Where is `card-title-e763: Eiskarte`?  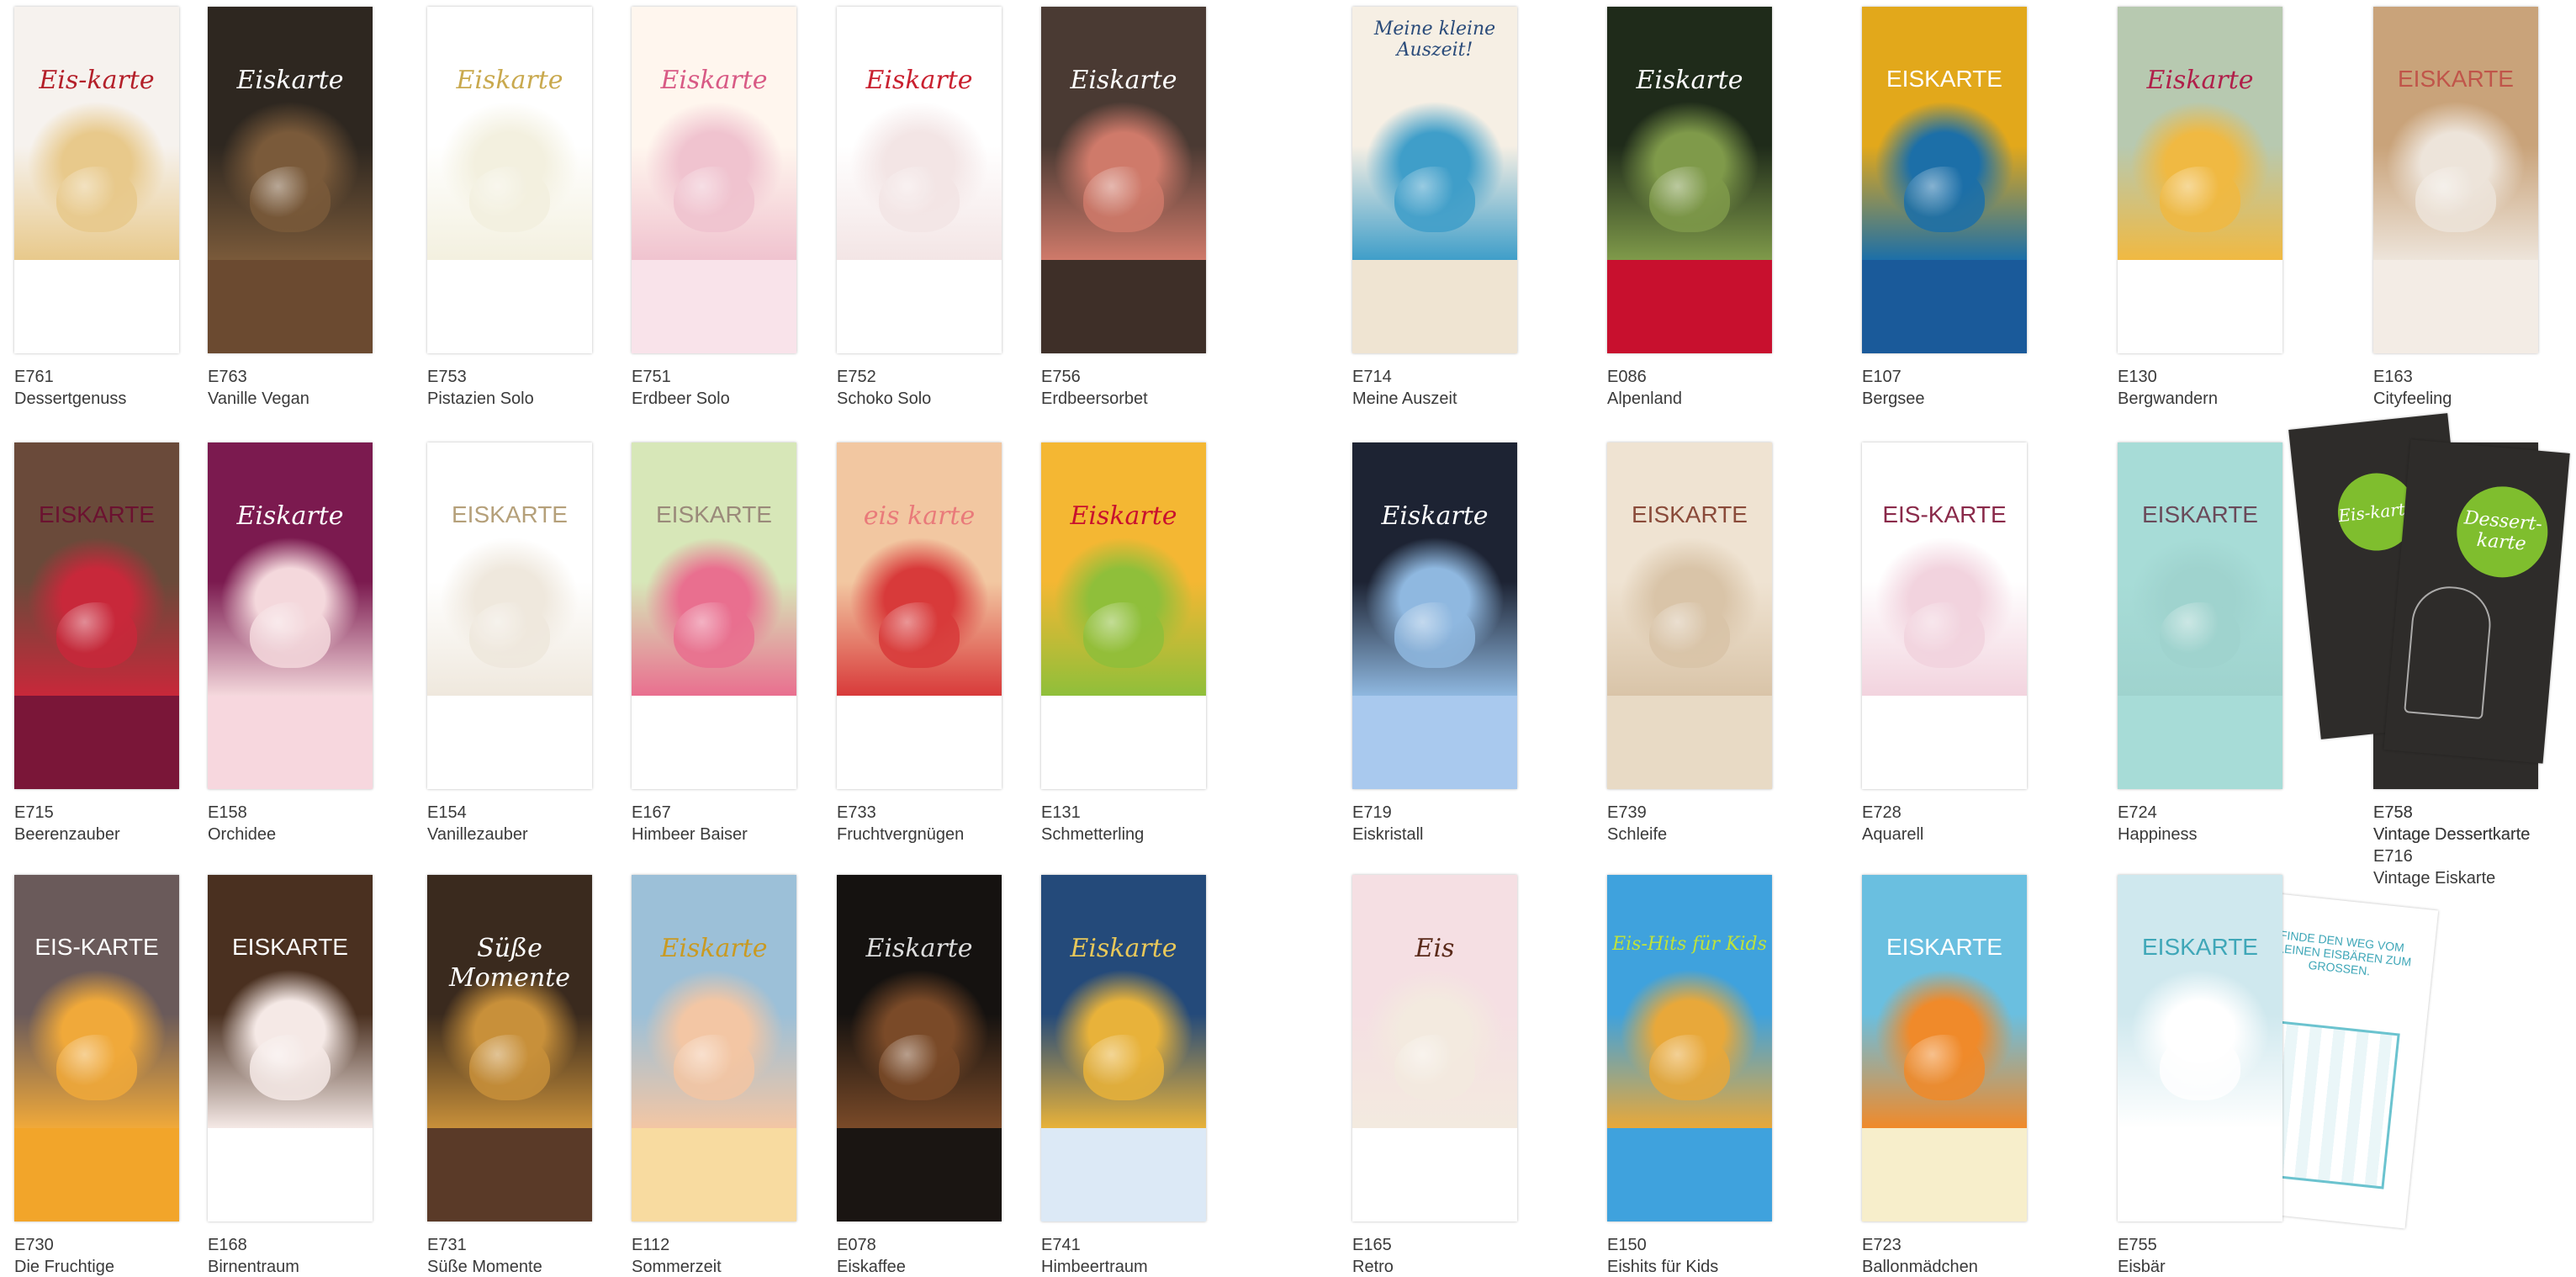 card-title-e763: Eiskarte is located at coordinates (290, 80).